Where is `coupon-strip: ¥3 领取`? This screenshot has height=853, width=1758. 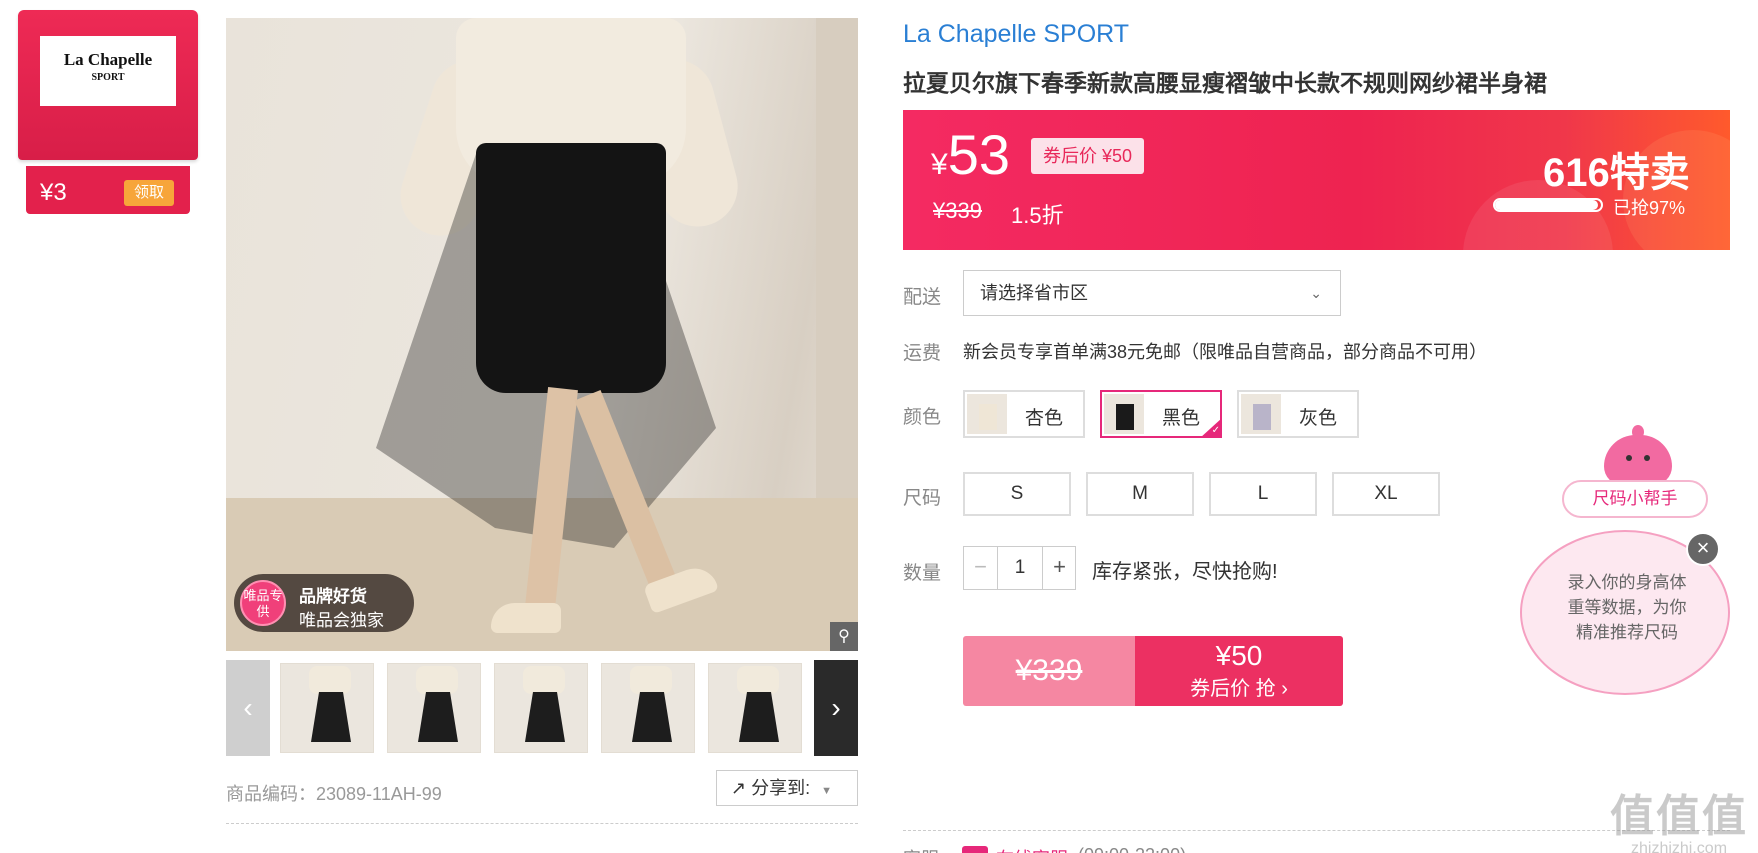 coupon-strip: ¥3 领取 is located at coordinates (108, 190).